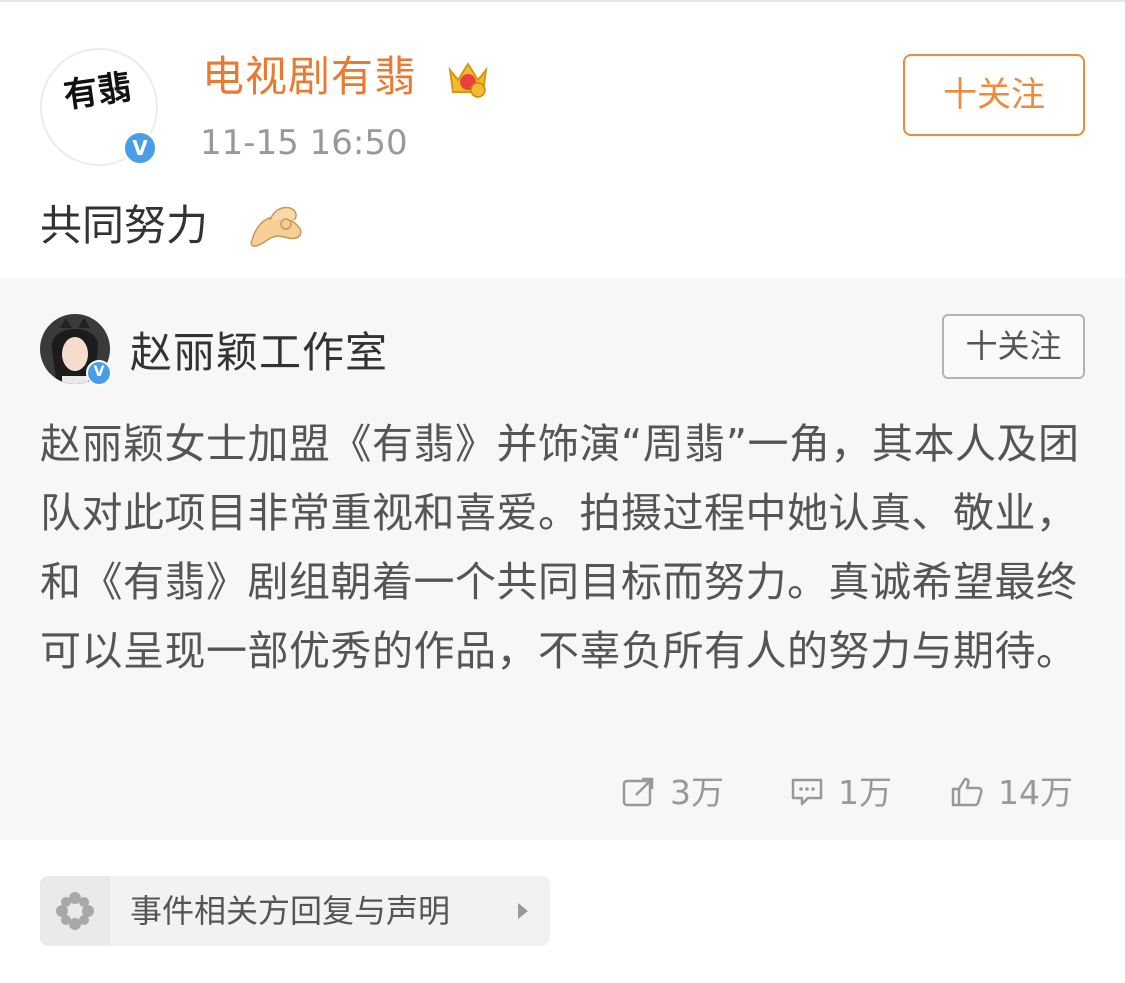 The image size is (1125, 983). I want to click on verified-icon: V, so click(140, 148).